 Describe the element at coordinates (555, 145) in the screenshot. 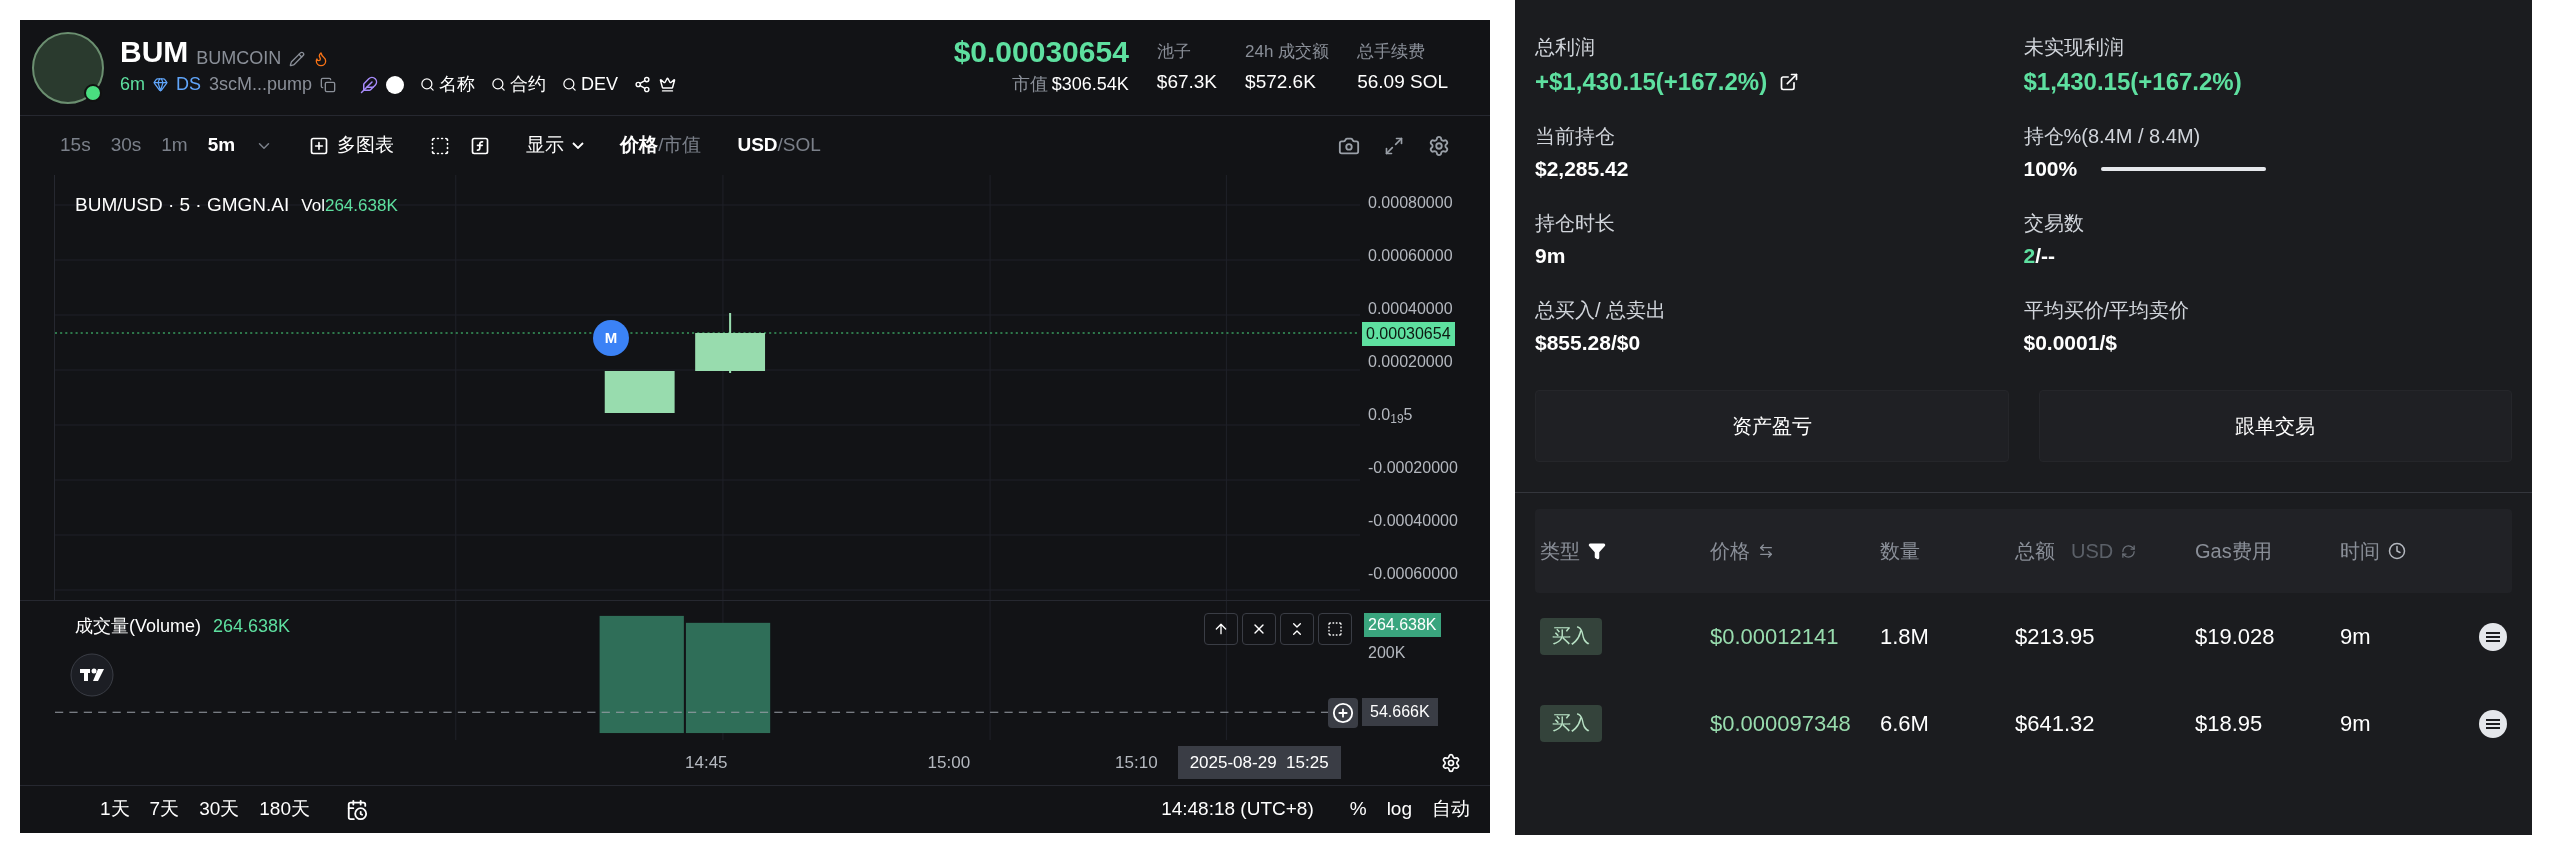

I see `display-dropdown: 显示` at that location.